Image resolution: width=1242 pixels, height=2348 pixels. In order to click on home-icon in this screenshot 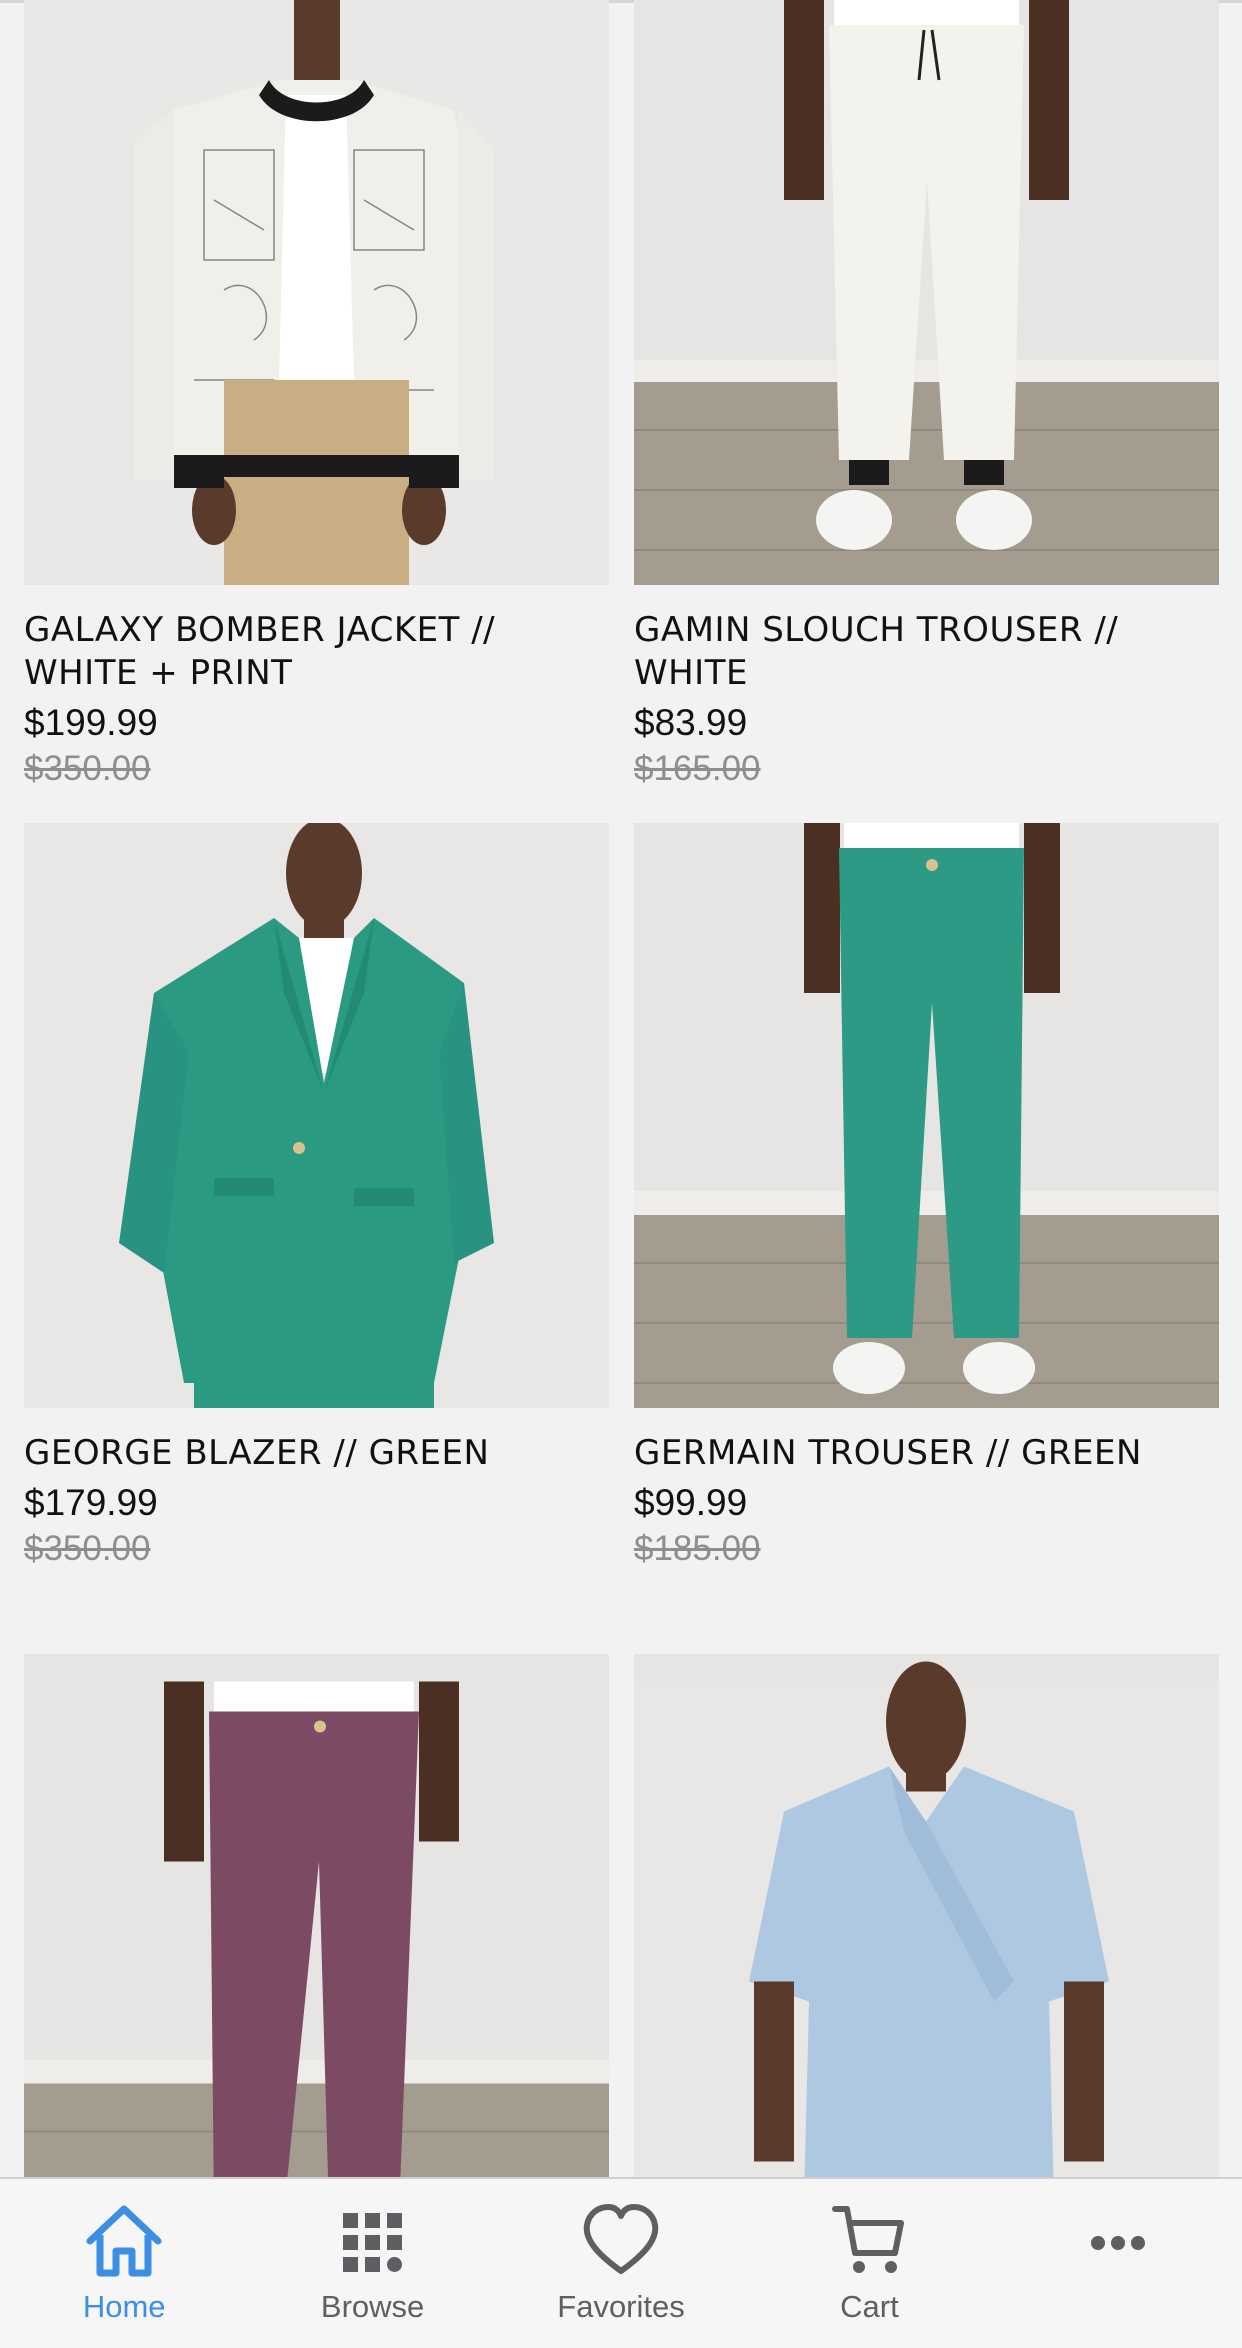, I will do `click(124, 2241)`.